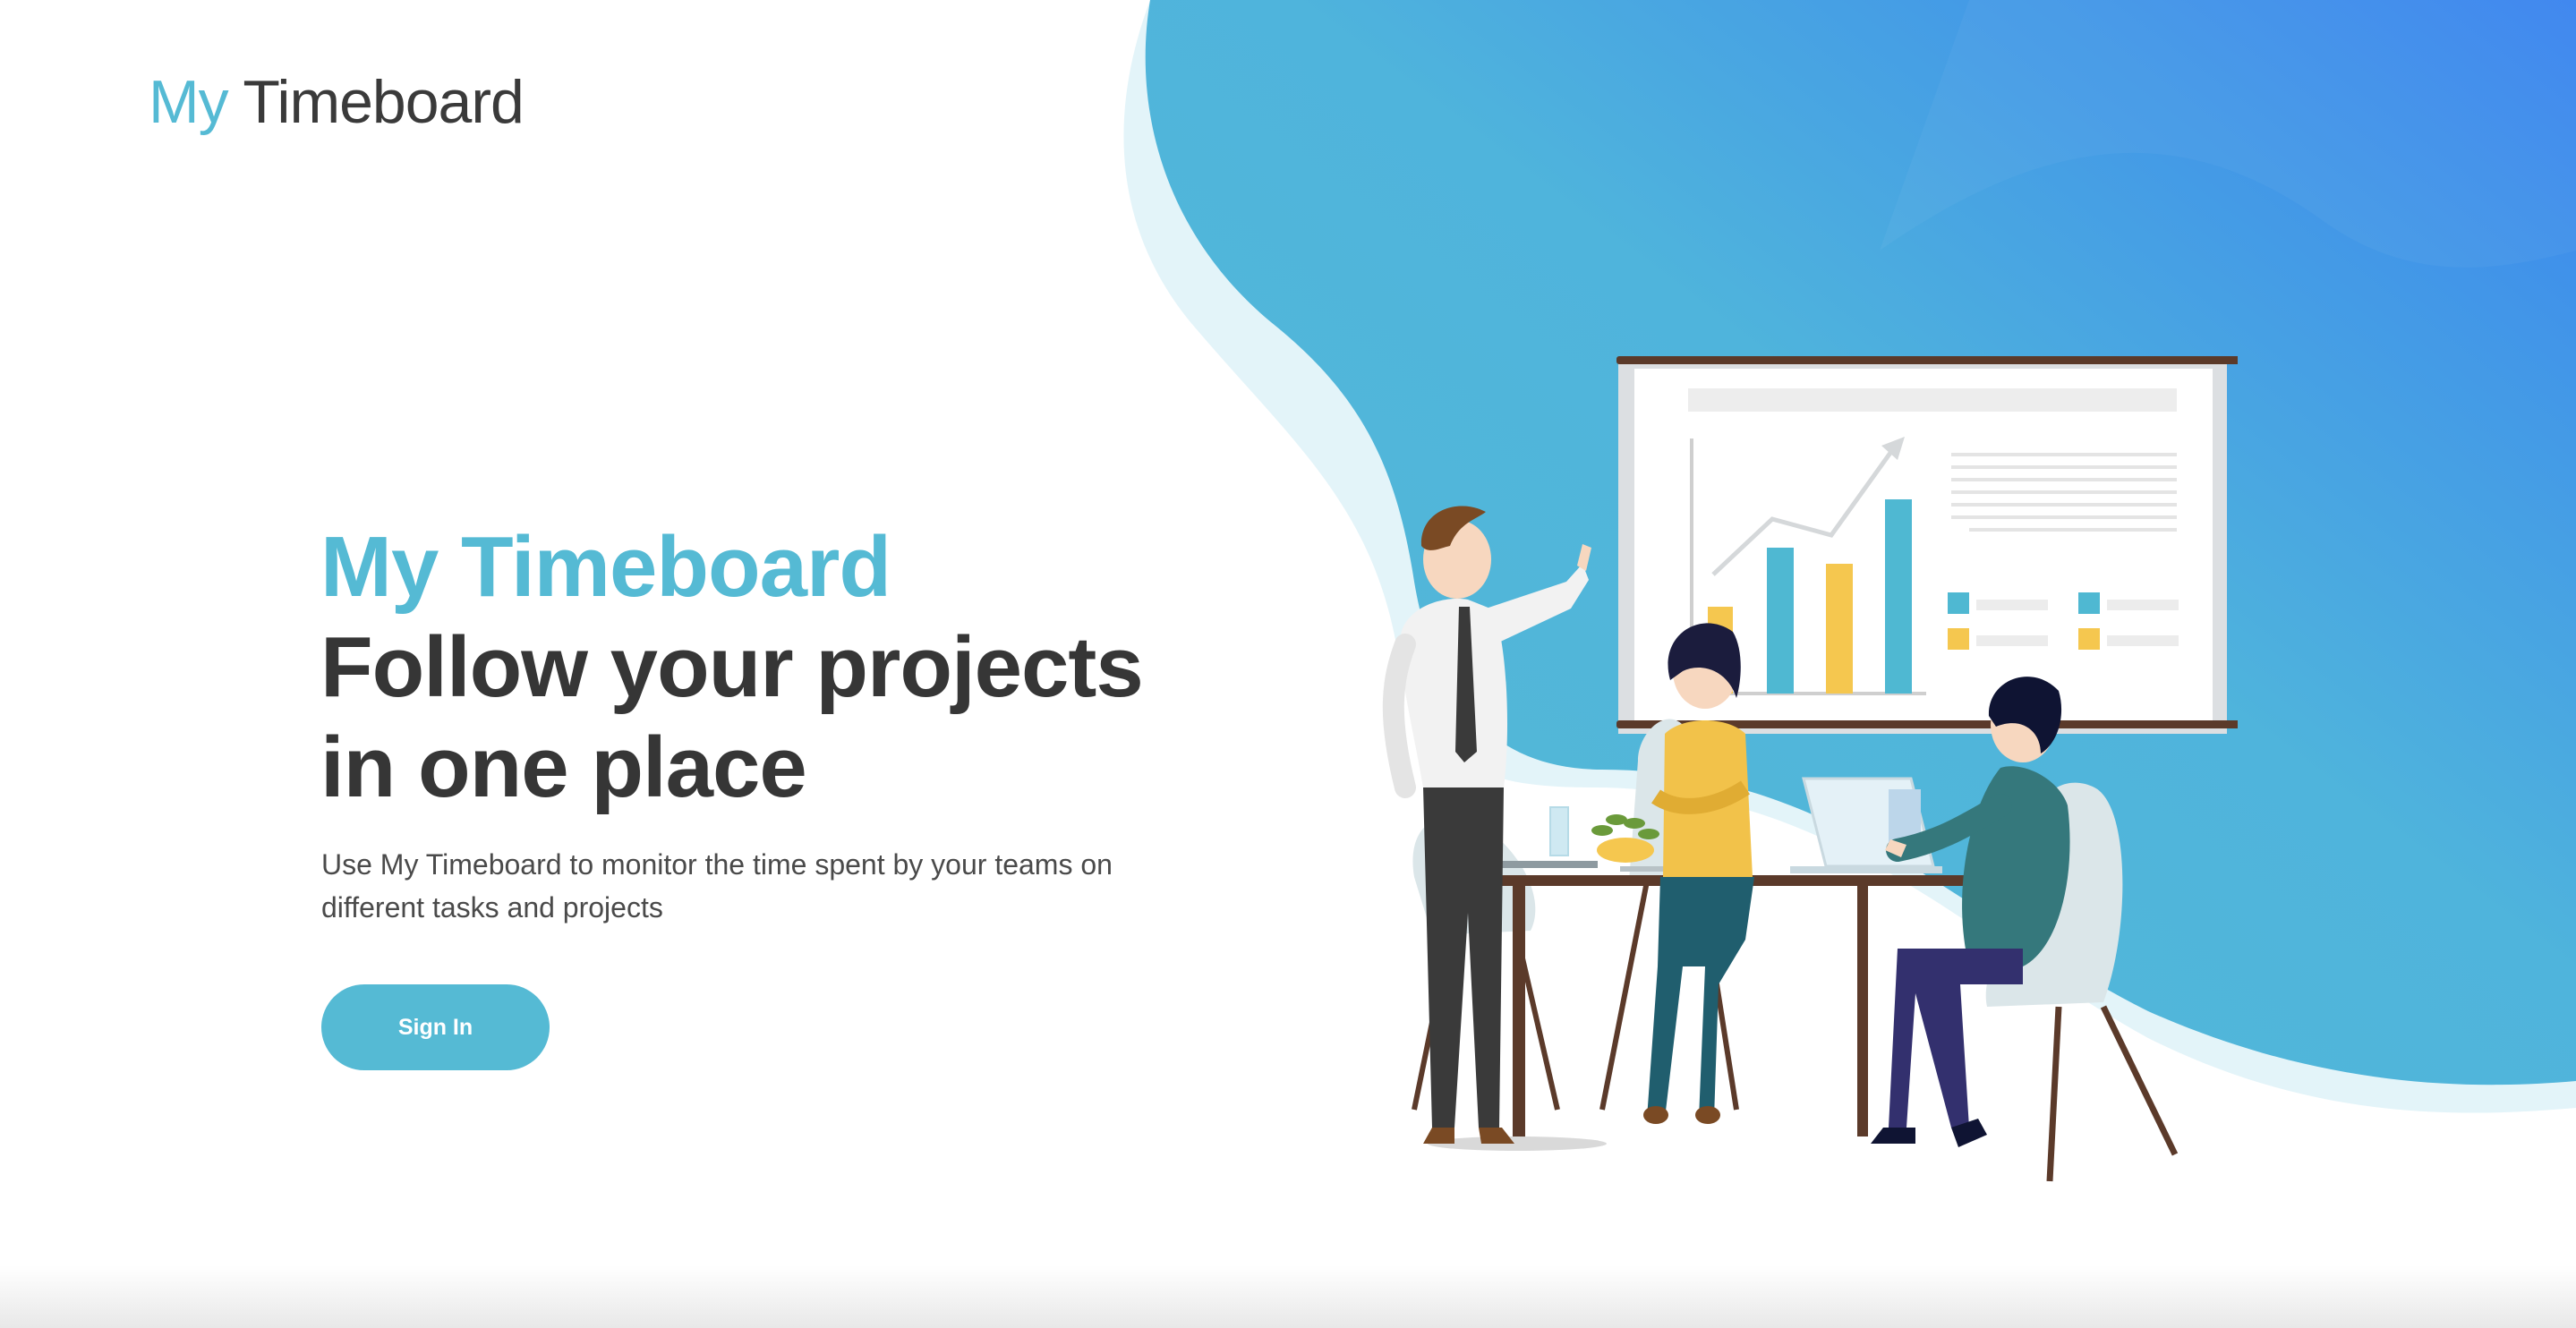 This screenshot has width=2576, height=1328. What do you see at coordinates (563, 767) in the screenshot?
I see `hero-headline-line-2: in one place` at bounding box center [563, 767].